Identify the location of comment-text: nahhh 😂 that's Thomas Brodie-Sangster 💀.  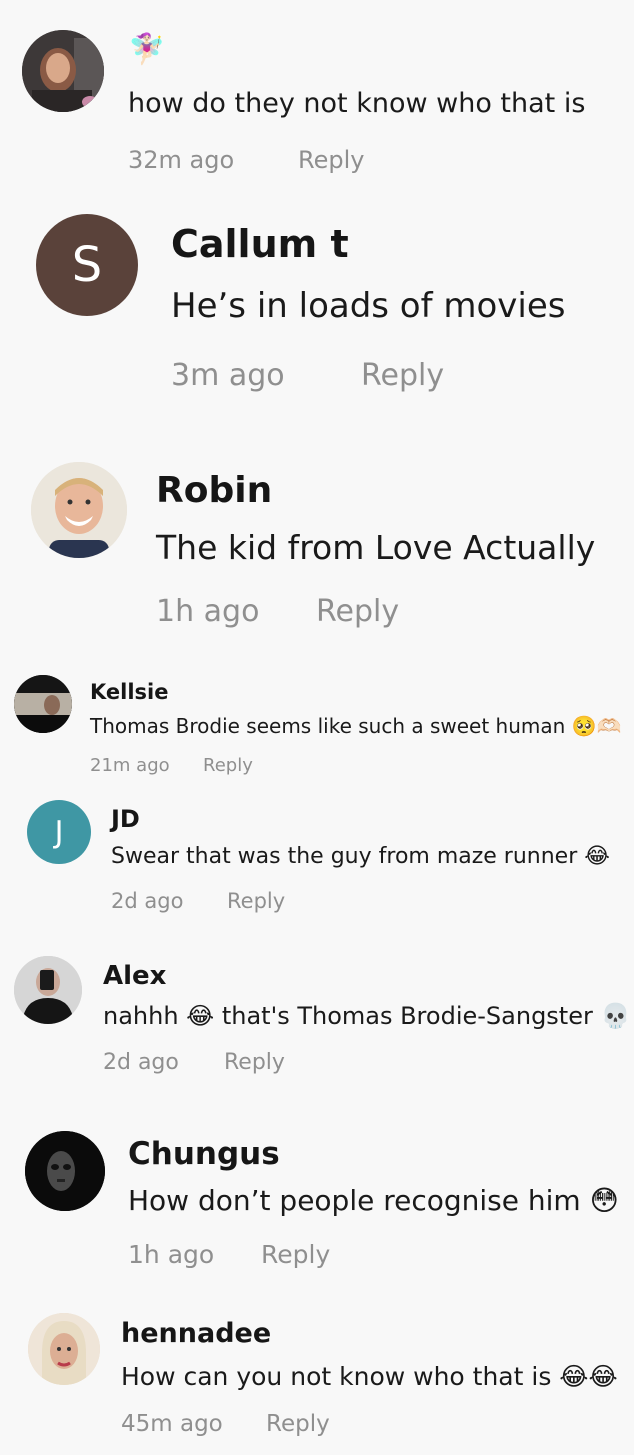
(367, 1016).